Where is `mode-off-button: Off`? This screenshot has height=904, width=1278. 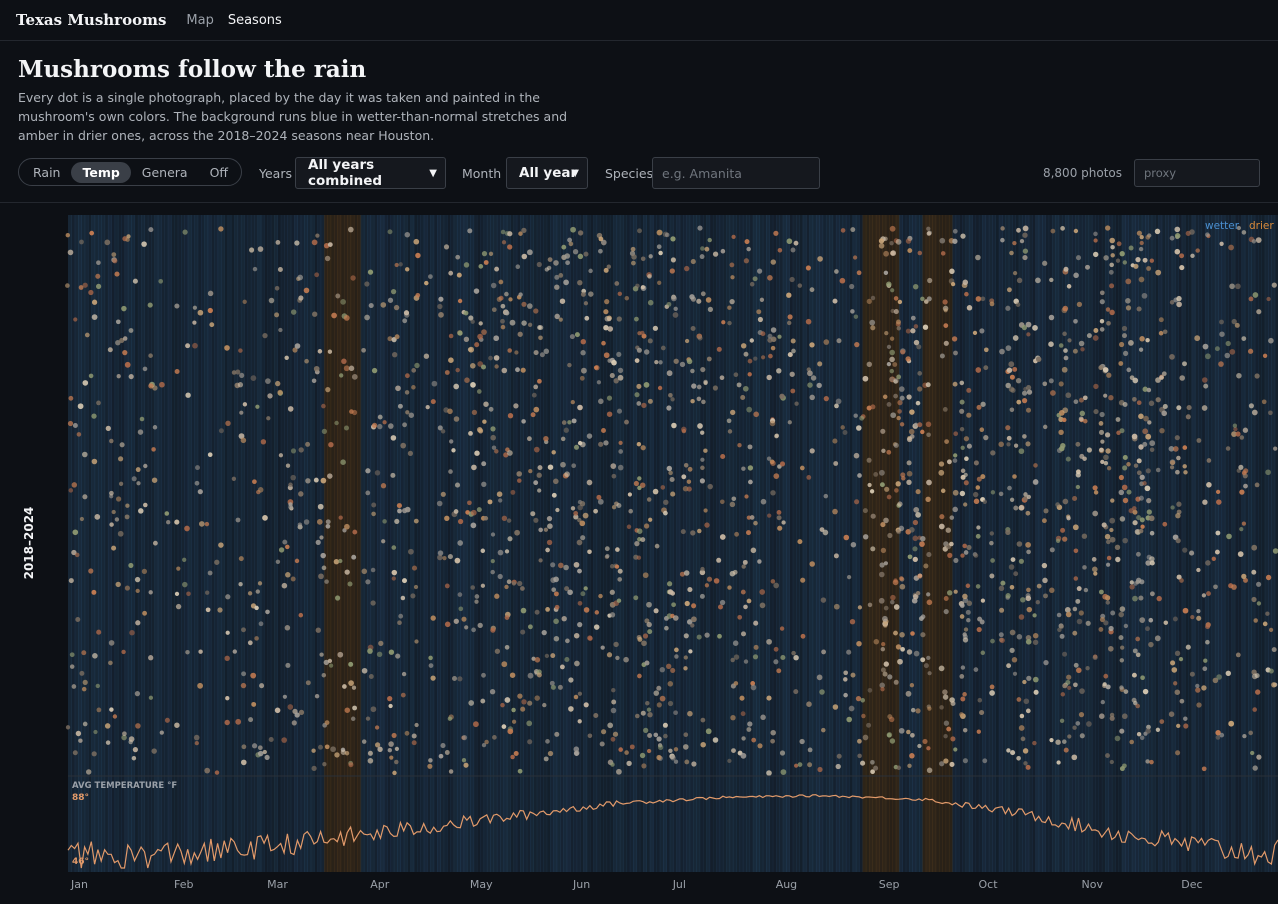
mode-off-button: Off is located at coordinates (219, 172).